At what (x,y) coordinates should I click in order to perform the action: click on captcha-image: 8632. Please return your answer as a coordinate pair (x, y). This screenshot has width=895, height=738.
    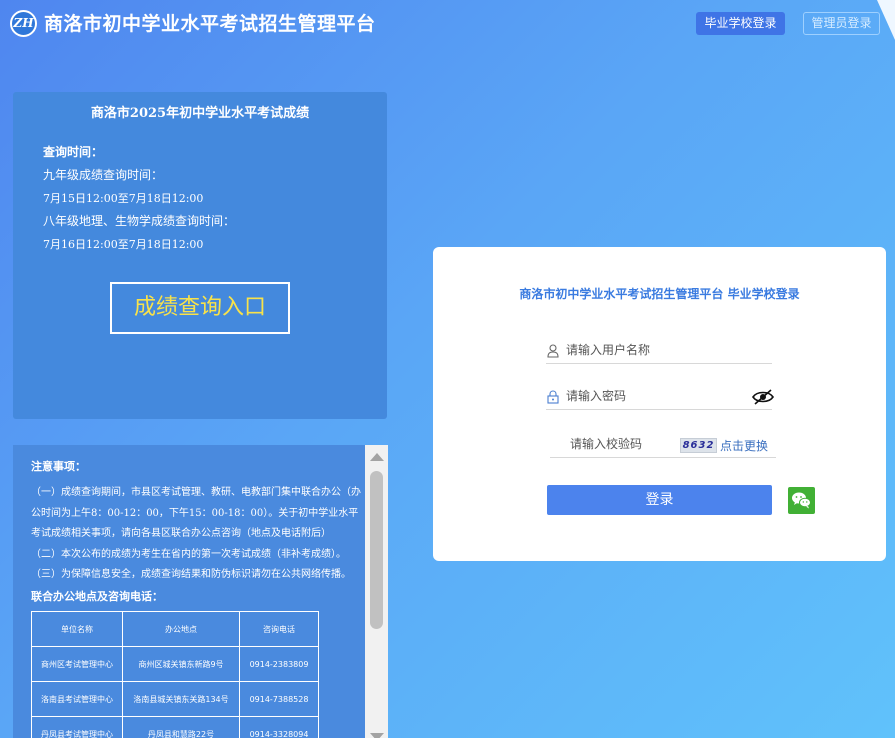
    Looking at the image, I should click on (698, 445).